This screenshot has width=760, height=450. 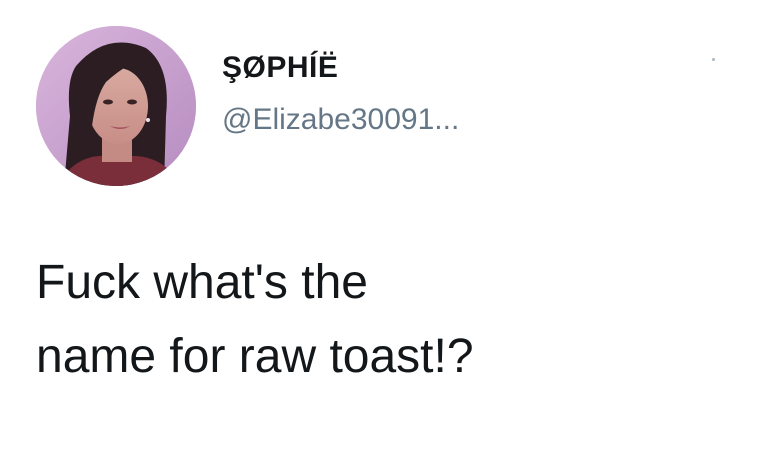 I want to click on display-name: ŞØPHÍË, so click(x=340, y=68).